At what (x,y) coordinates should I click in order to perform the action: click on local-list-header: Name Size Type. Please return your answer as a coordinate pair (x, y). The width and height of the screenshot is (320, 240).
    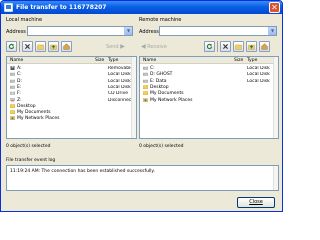
    Looking at the image, I should click on (69, 60).